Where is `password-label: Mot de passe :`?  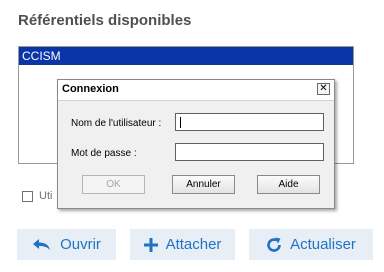
password-label: Mot de passe : is located at coordinates (104, 153).